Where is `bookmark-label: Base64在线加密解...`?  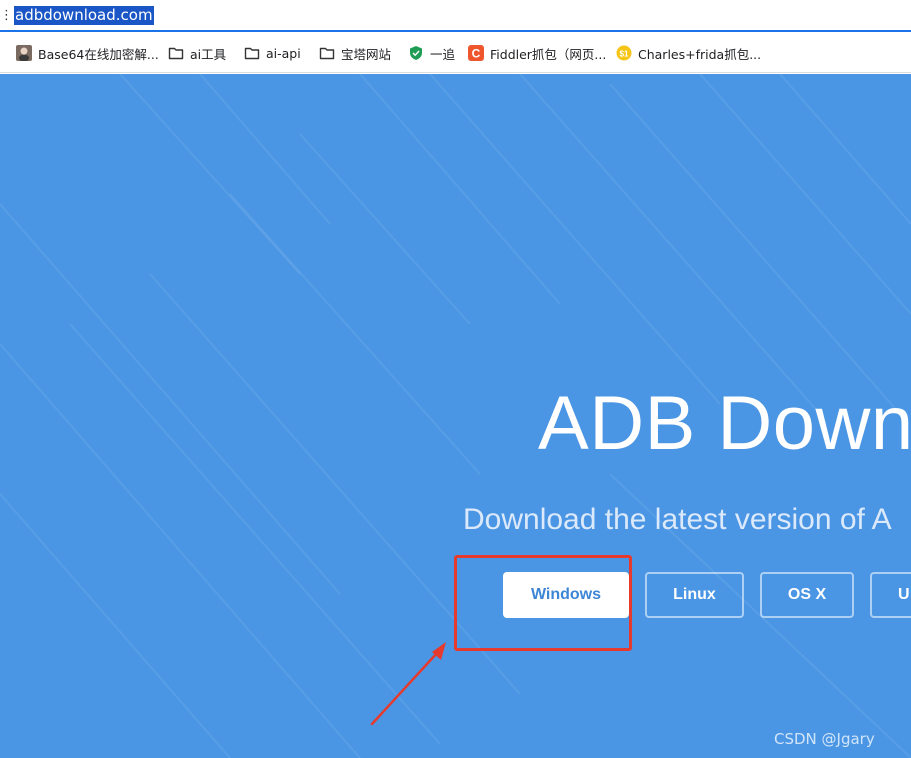 bookmark-label: Base64在线加密解... is located at coordinates (98, 54).